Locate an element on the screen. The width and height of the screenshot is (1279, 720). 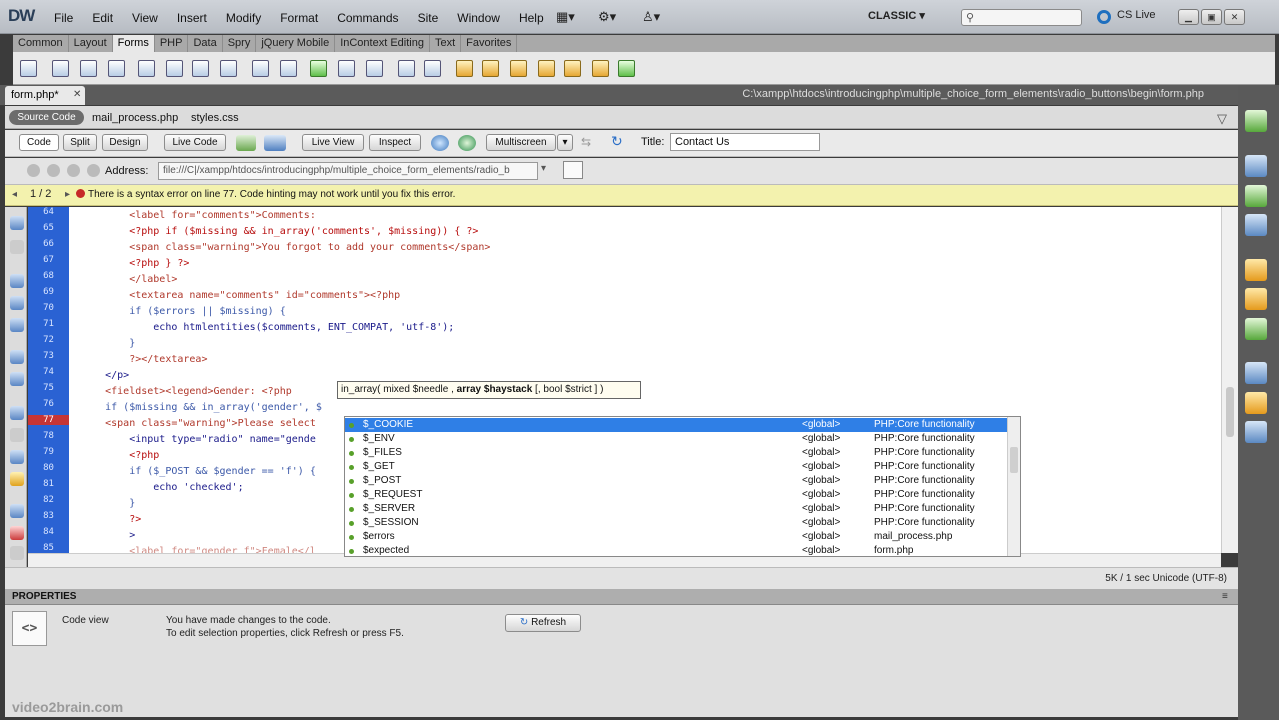
globe-icon is located at coordinates (467, 143).